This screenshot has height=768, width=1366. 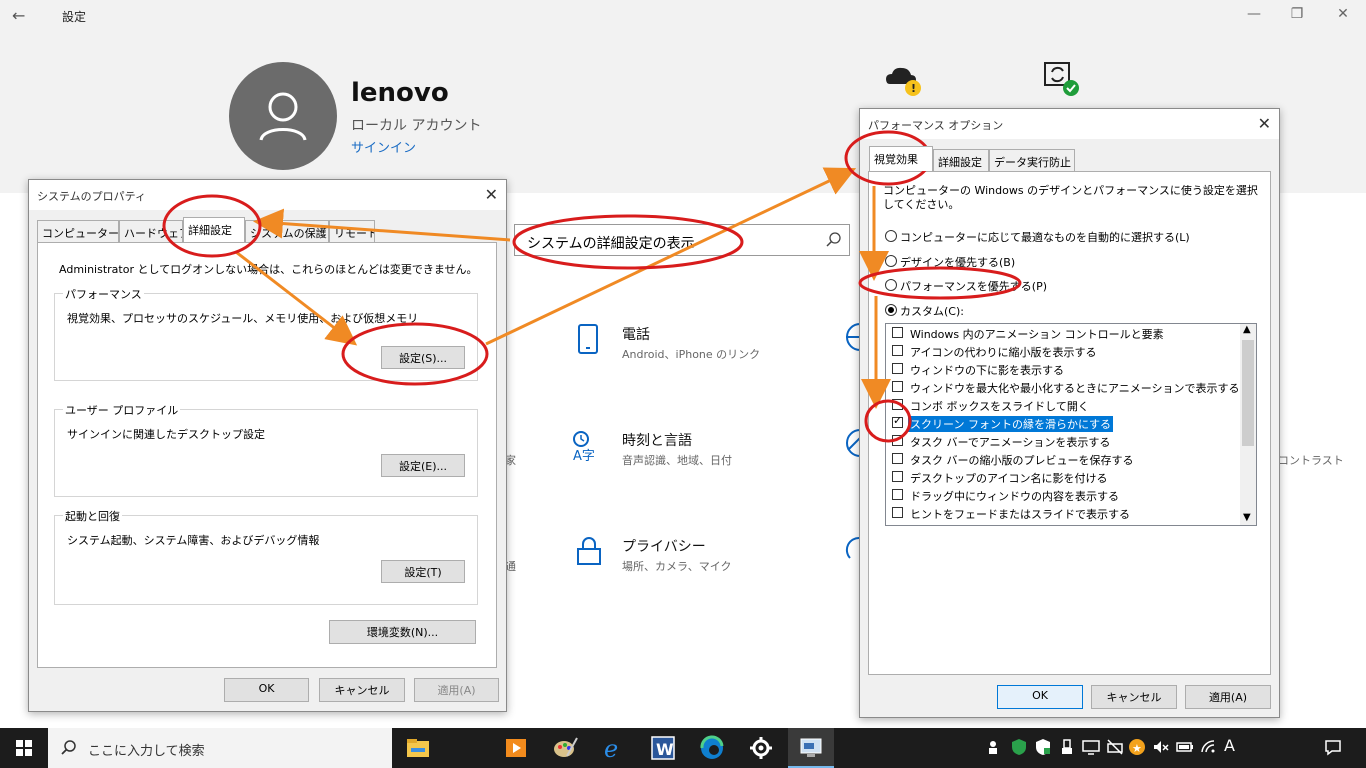 What do you see at coordinates (904, 82) in the screenshot?
I see `onedrive-warning-icon: !` at bounding box center [904, 82].